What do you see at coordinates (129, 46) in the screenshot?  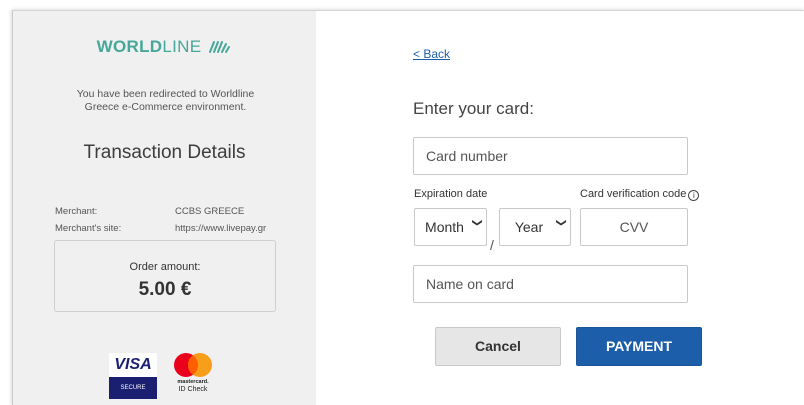 I see `logo-text-bold: WORLD` at bounding box center [129, 46].